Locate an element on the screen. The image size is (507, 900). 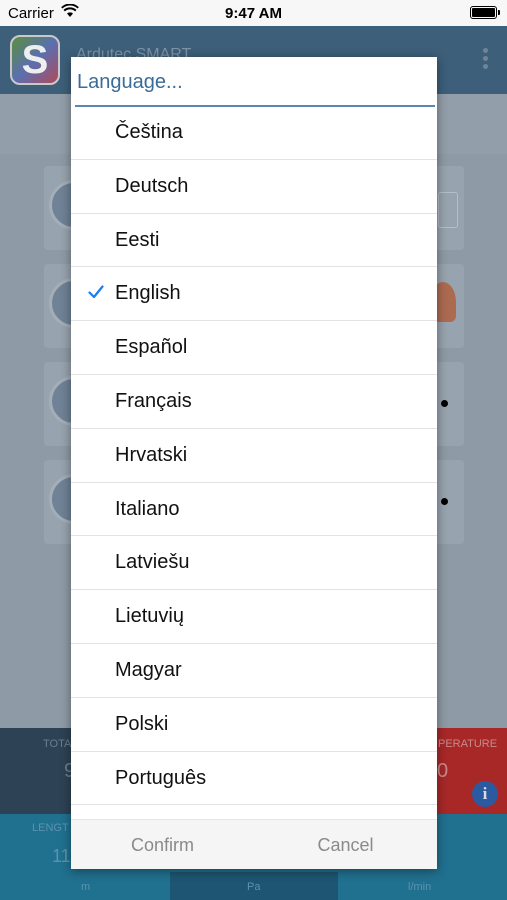
language-option: Español is located at coordinates (254, 348).